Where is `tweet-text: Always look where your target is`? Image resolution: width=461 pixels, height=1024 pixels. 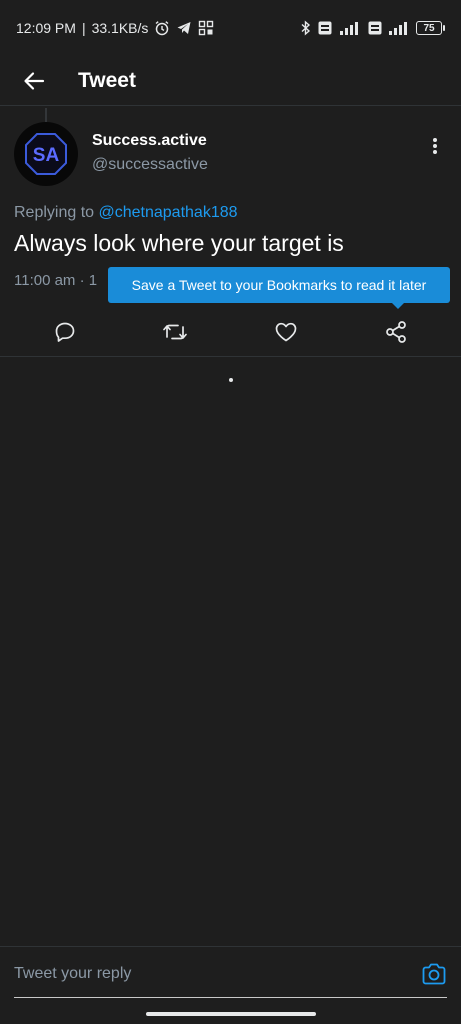
tweet-text: Always look where your target is is located at coordinates (179, 243).